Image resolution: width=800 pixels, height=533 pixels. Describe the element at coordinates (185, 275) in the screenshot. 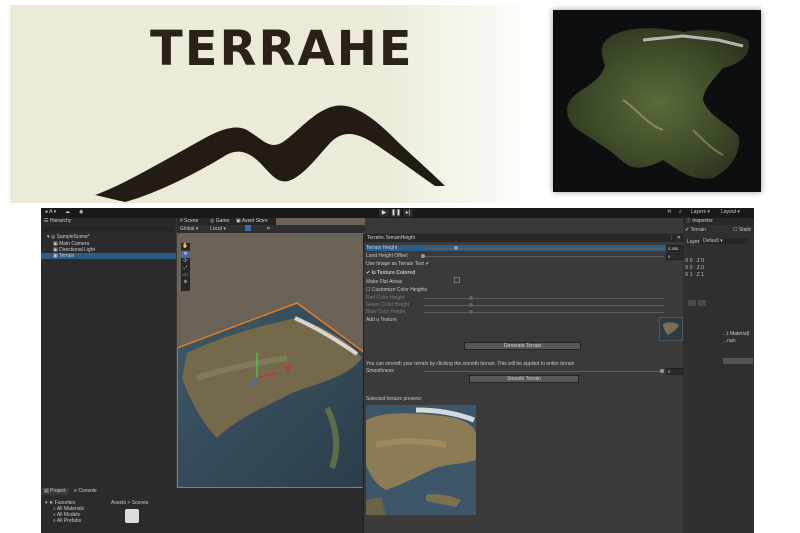

I see `rect-tool-icon: ▭` at that location.